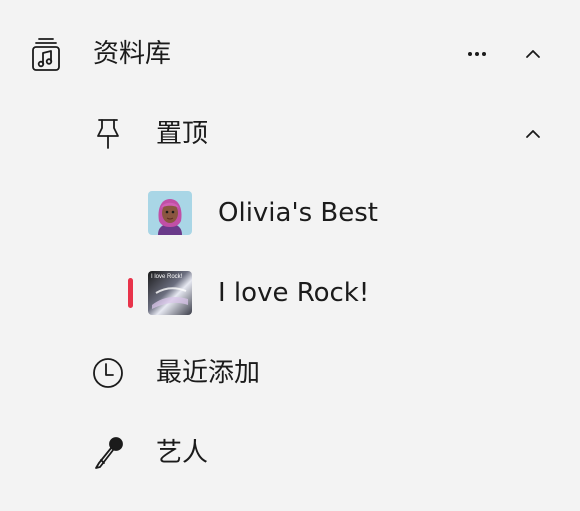 This screenshot has height=511, width=580. What do you see at coordinates (108, 134) in the screenshot?
I see `pin-icon` at bounding box center [108, 134].